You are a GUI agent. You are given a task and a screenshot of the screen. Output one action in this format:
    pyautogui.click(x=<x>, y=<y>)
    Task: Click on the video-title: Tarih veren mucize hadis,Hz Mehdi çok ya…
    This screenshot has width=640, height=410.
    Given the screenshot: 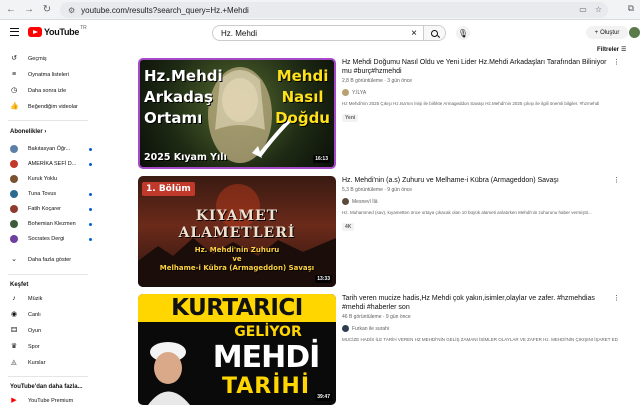 What is the action you would take?
    pyautogui.click(x=480, y=303)
    